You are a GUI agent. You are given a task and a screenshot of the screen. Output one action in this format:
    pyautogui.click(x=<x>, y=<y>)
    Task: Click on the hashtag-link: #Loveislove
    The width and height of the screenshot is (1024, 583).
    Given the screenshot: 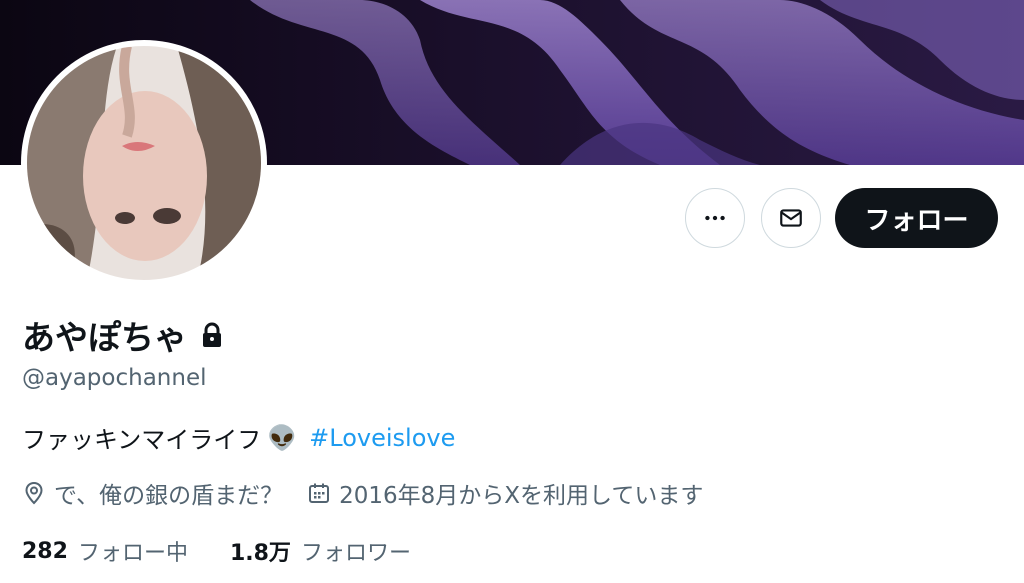 What is the action you would take?
    pyautogui.click(x=382, y=438)
    